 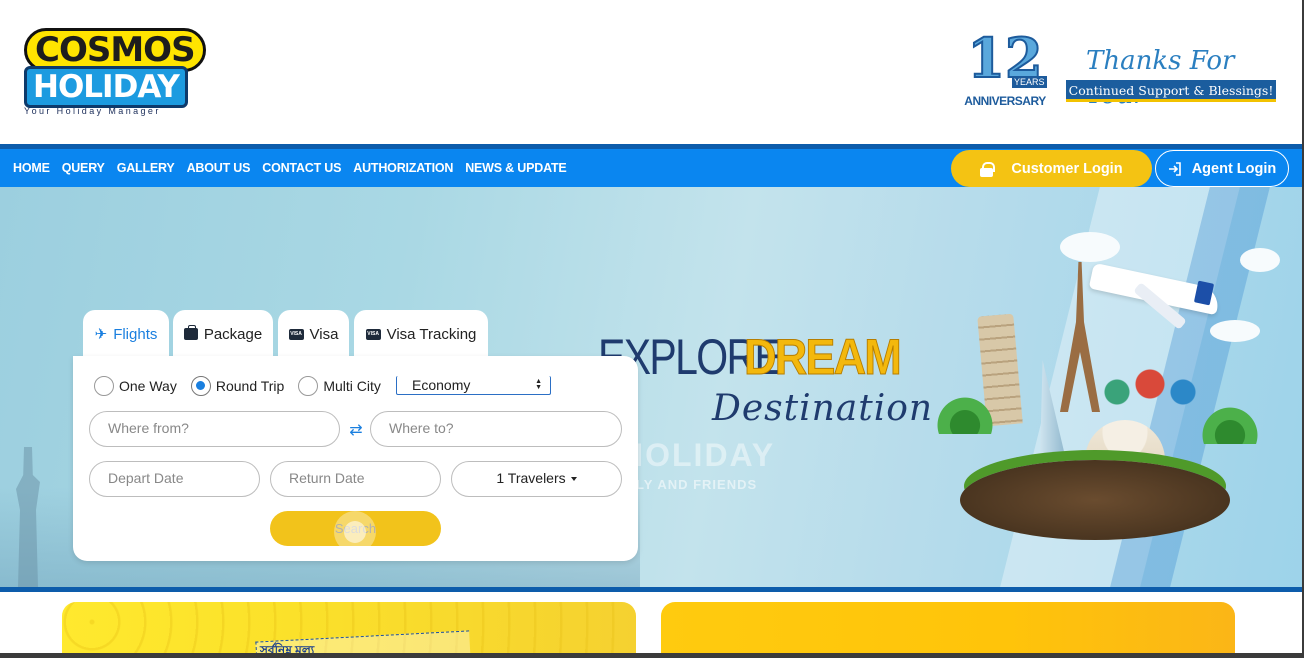 What do you see at coordinates (214, 429) in the screenshot?
I see `where-from-input: Where from?` at bounding box center [214, 429].